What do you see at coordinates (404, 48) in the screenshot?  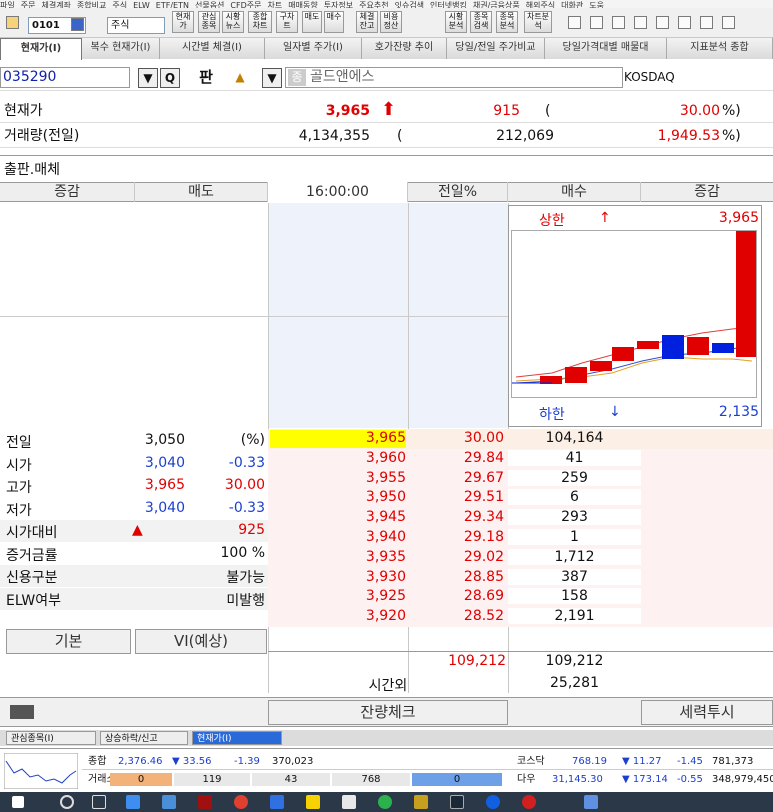 I see `tab: 호가잔량 추이` at bounding box center [404, 48].